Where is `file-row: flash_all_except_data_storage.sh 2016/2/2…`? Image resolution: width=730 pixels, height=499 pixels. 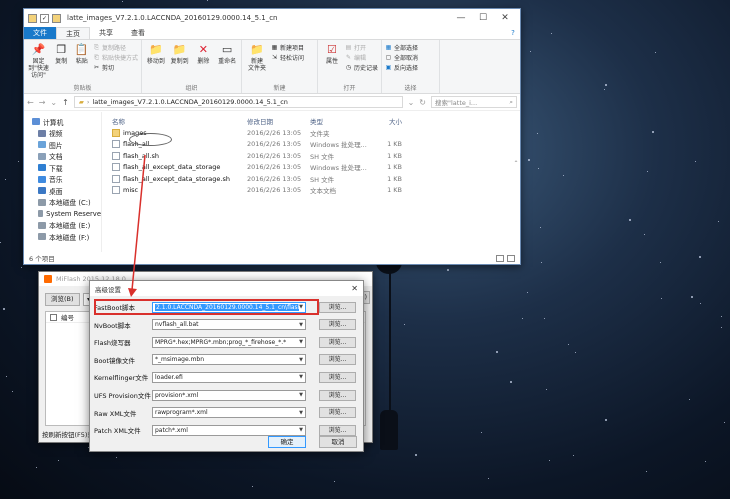
file-row: flash_all_except_data_storage.sh 2016/2/2… is located at coordinates (316, 179).